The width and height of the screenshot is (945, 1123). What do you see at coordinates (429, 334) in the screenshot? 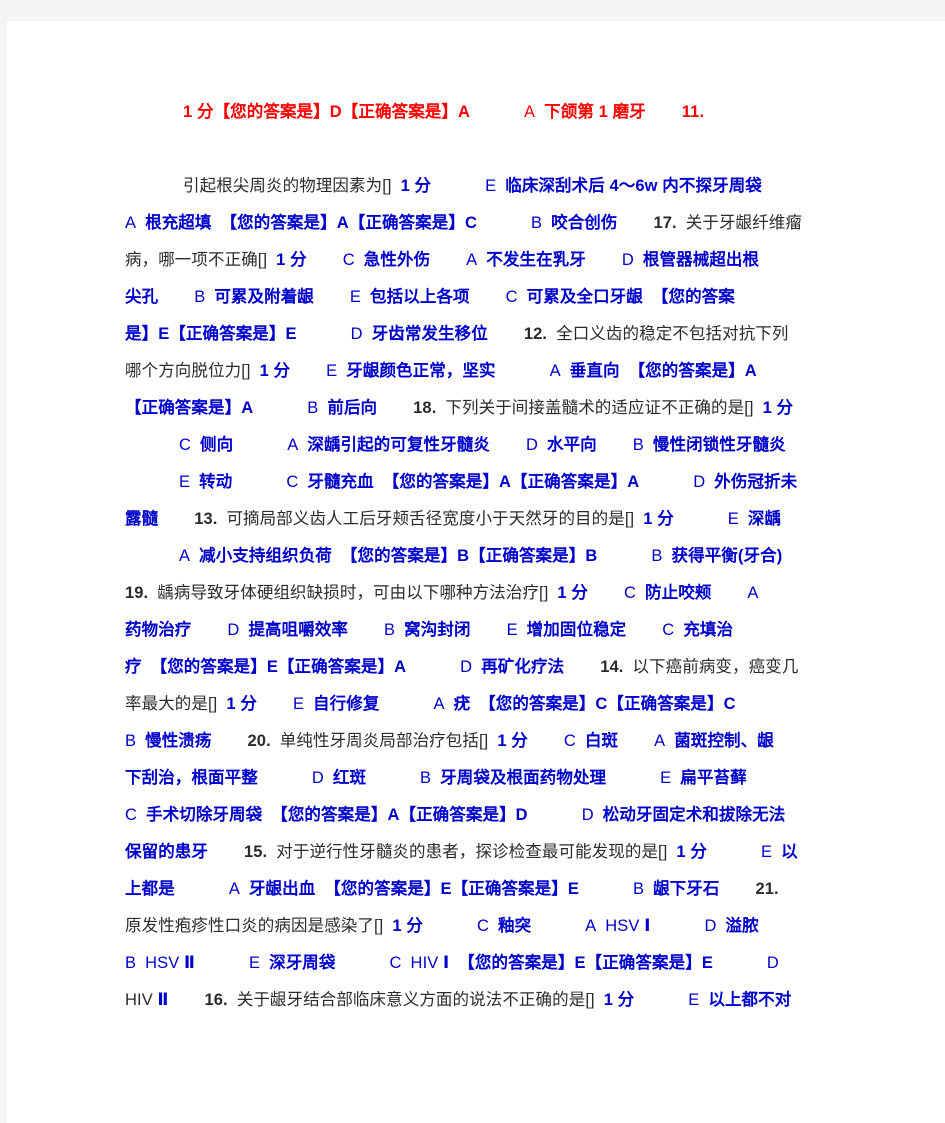
I see `option-text: 牙齿常发生移位` at bounding box center [429, 334].